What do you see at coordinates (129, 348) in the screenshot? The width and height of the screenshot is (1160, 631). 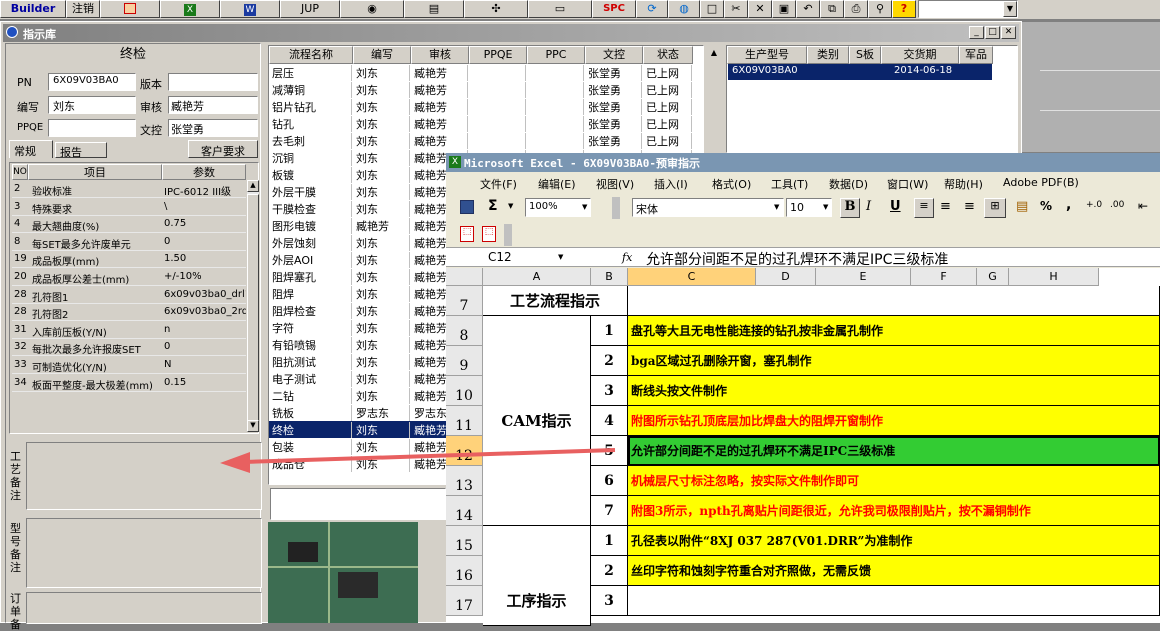 I see `param-row: 32 每批次最多允许报废SET 0` at bounding box center [129, 348].